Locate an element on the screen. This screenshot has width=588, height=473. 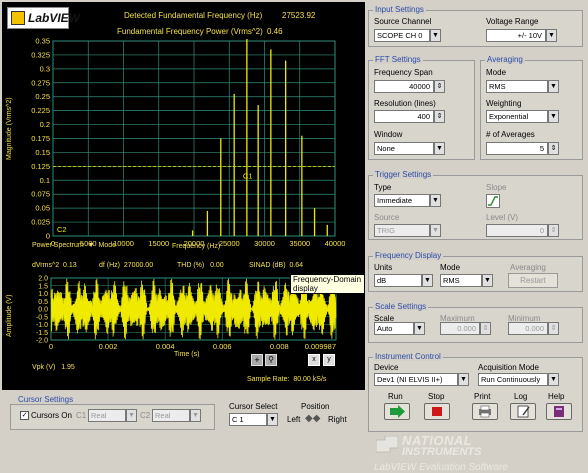
time-x-tick-label: 0 is located at coordinates (51, 346).